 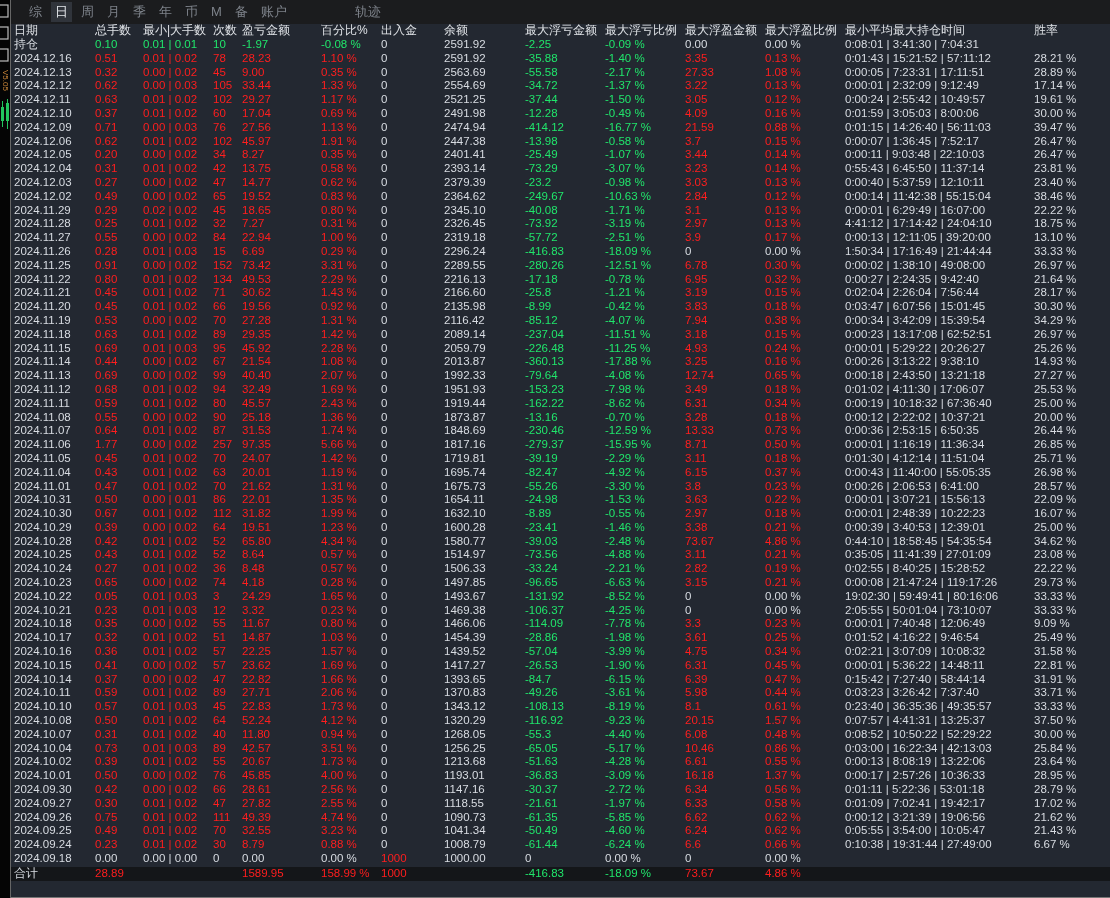 I want to click on table-cell: -2.21 %, so click(x=625, y=569).